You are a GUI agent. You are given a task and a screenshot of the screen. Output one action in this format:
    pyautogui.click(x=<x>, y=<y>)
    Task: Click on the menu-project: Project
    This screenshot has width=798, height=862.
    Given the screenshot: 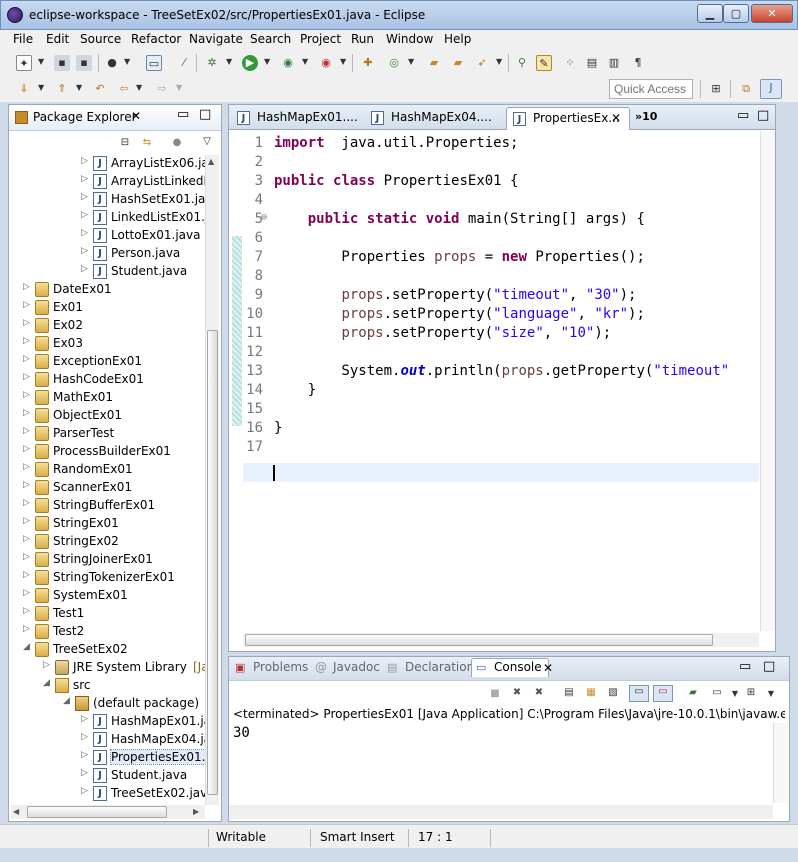 What is the action you would take?
    pyautogui.click(x=320, y=39)
    